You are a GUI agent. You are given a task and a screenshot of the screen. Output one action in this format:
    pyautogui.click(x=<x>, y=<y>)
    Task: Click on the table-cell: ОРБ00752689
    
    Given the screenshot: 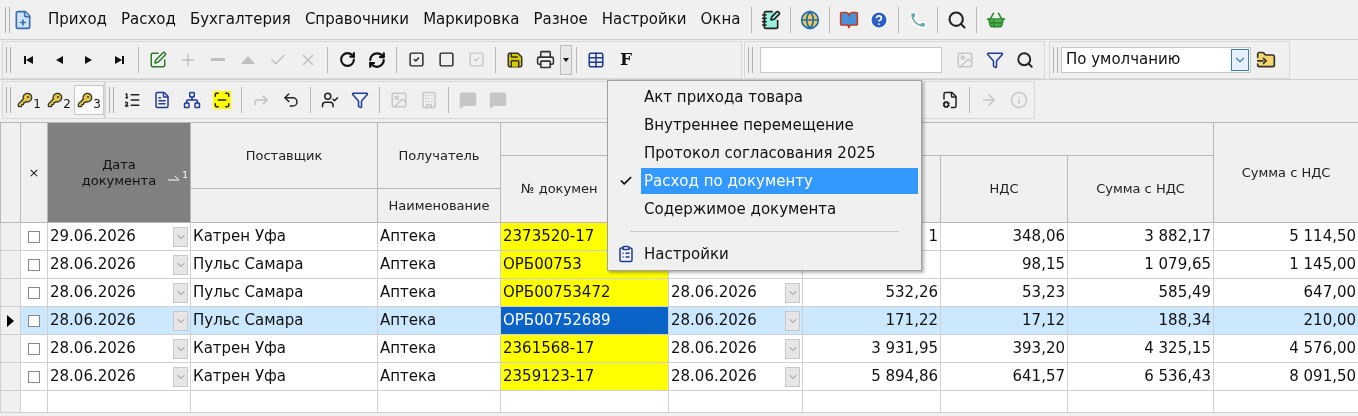 What is the action you would take?
    pyautogui.click(x=557, y=320)
    